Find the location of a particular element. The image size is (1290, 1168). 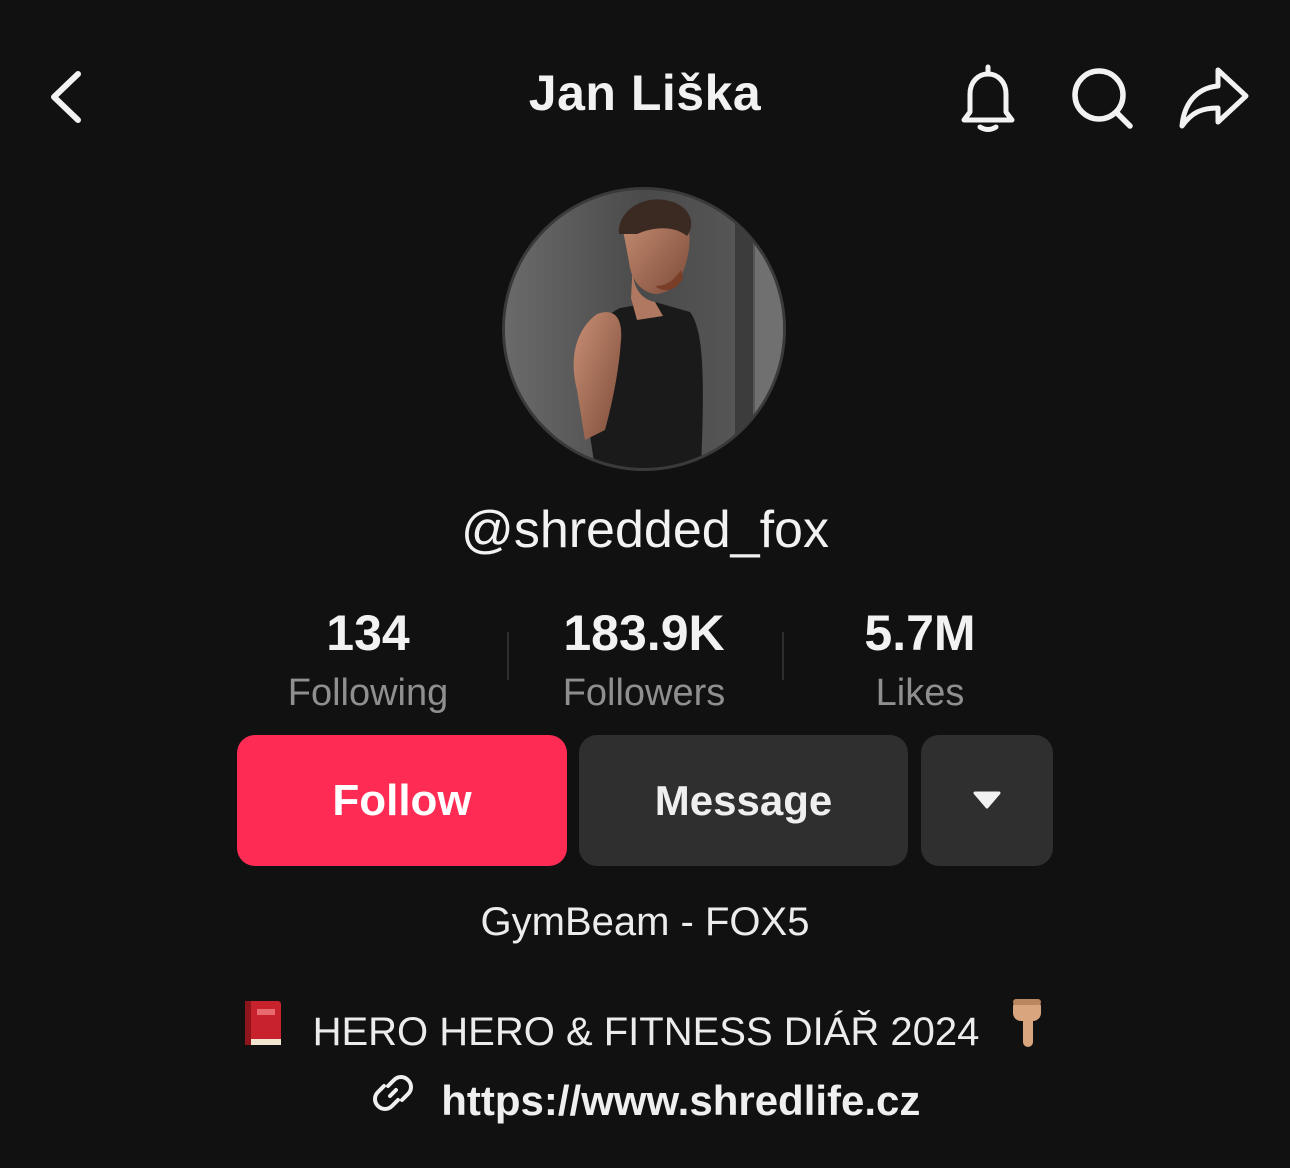

stat-likes: 5.7M Likes is located at coordinates (920, 659).